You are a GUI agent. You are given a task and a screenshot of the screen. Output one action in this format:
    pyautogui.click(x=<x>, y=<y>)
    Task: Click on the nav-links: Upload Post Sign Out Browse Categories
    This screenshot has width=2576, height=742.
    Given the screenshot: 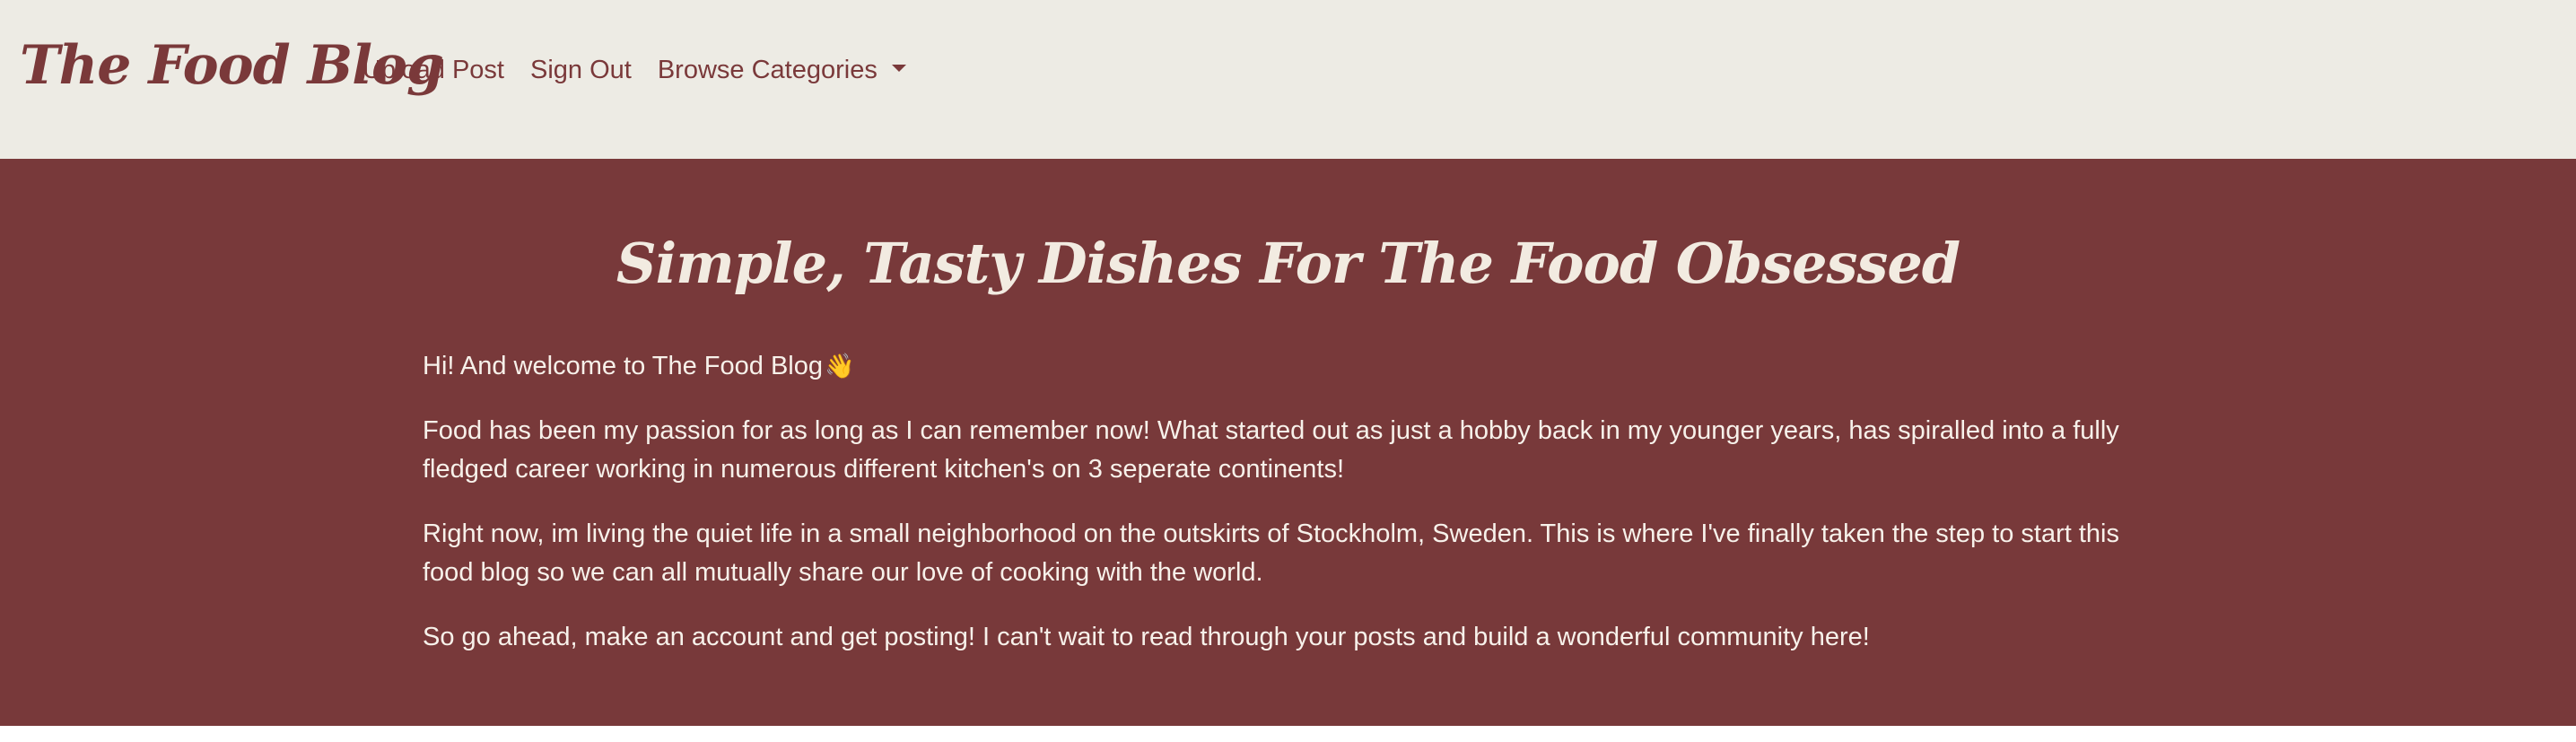 What is the action you would take?
    pyautogui.click(x=647, y=70)
    